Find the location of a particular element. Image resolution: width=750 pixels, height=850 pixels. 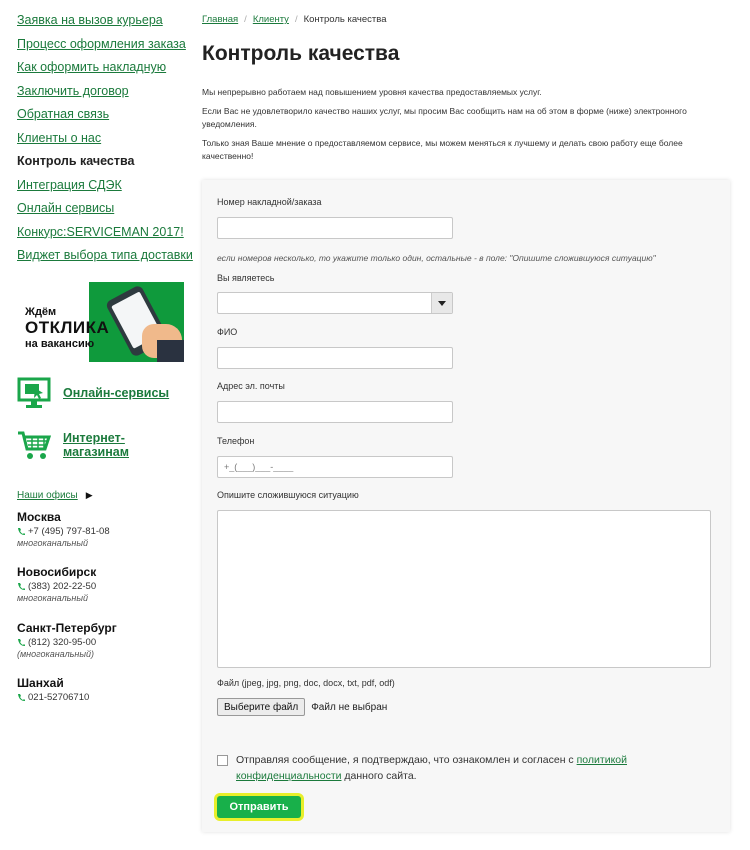

city-phone: +7 (495) 797-81-08 is located at coordinates (69, 531).